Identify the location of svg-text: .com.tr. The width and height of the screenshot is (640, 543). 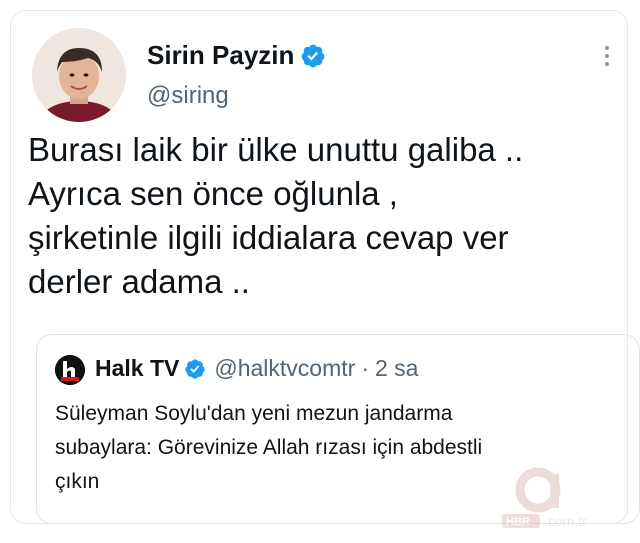
(565, 521).